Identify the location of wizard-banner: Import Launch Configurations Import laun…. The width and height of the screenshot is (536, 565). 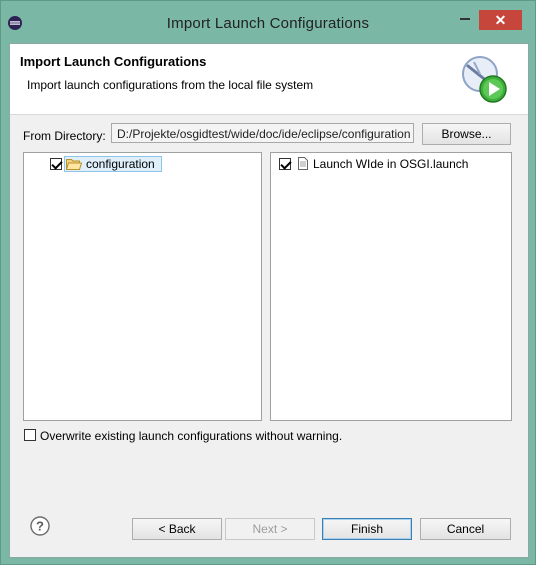
(269, 79).